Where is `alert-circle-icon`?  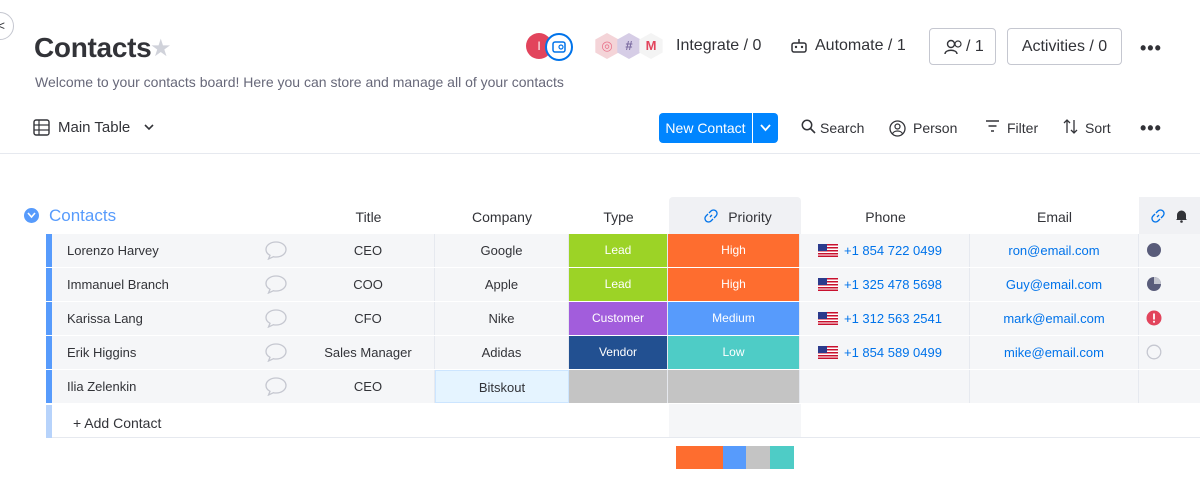 alert-circle-icon is located at coordinates (1154, 318).